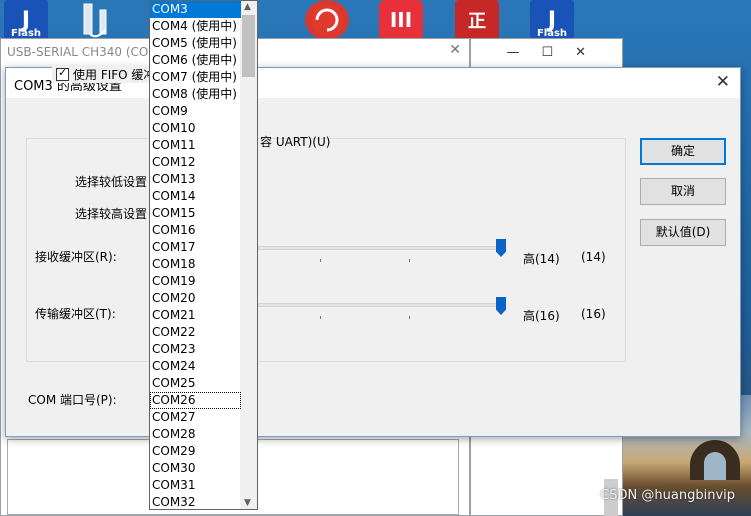  I want to click on rx-buffer-value: (14), so click(593, 257).